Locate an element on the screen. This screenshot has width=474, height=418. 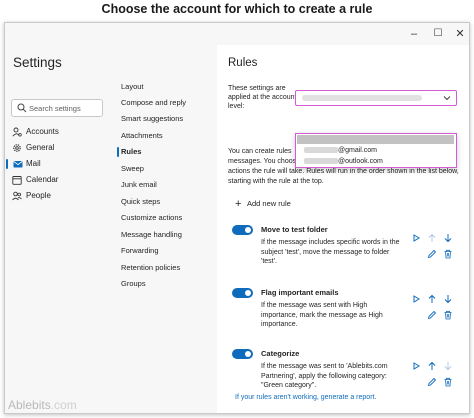
mail-nav-label: Rules is located at coordinates (131, 151).